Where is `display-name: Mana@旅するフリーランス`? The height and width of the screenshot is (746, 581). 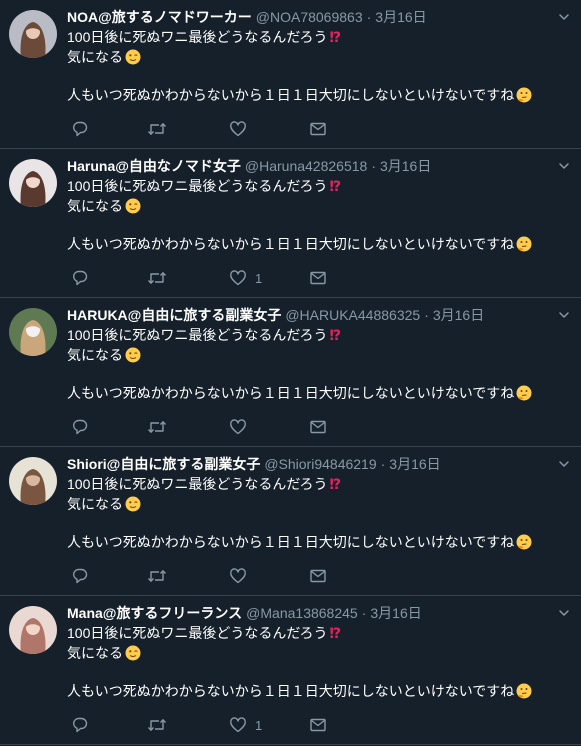 display-name: Mana@旅するフリーランス is located at coordinates (154, 613).